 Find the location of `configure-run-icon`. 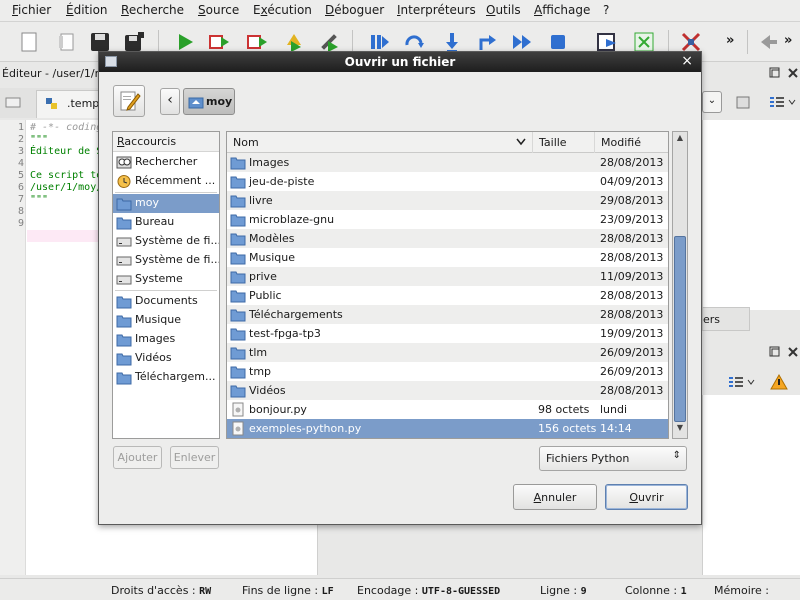

configure-run-icon is located at coordinates (329, 42).